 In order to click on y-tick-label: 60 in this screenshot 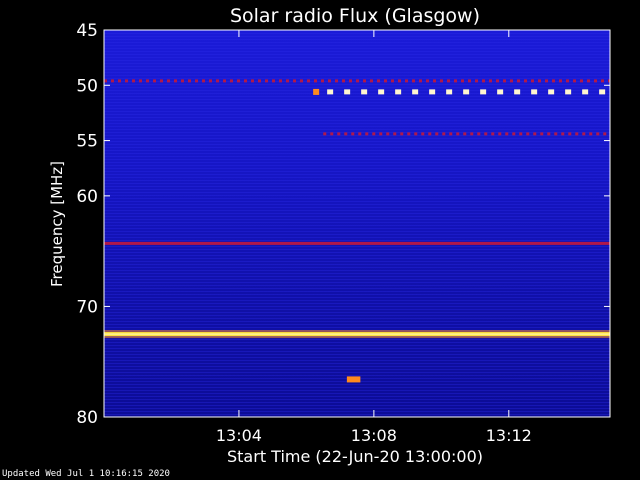, I will do `click(87, 197)`.